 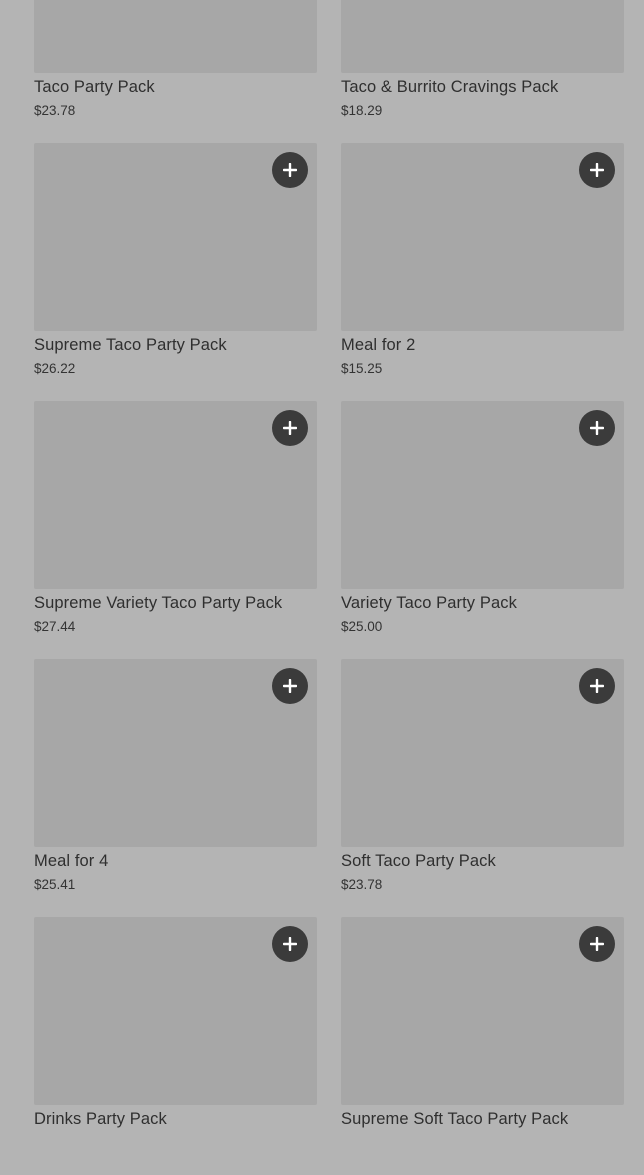 I want to click on product-name: Supreme Soft Taco Party Pack, so click(x=454, y=1119).